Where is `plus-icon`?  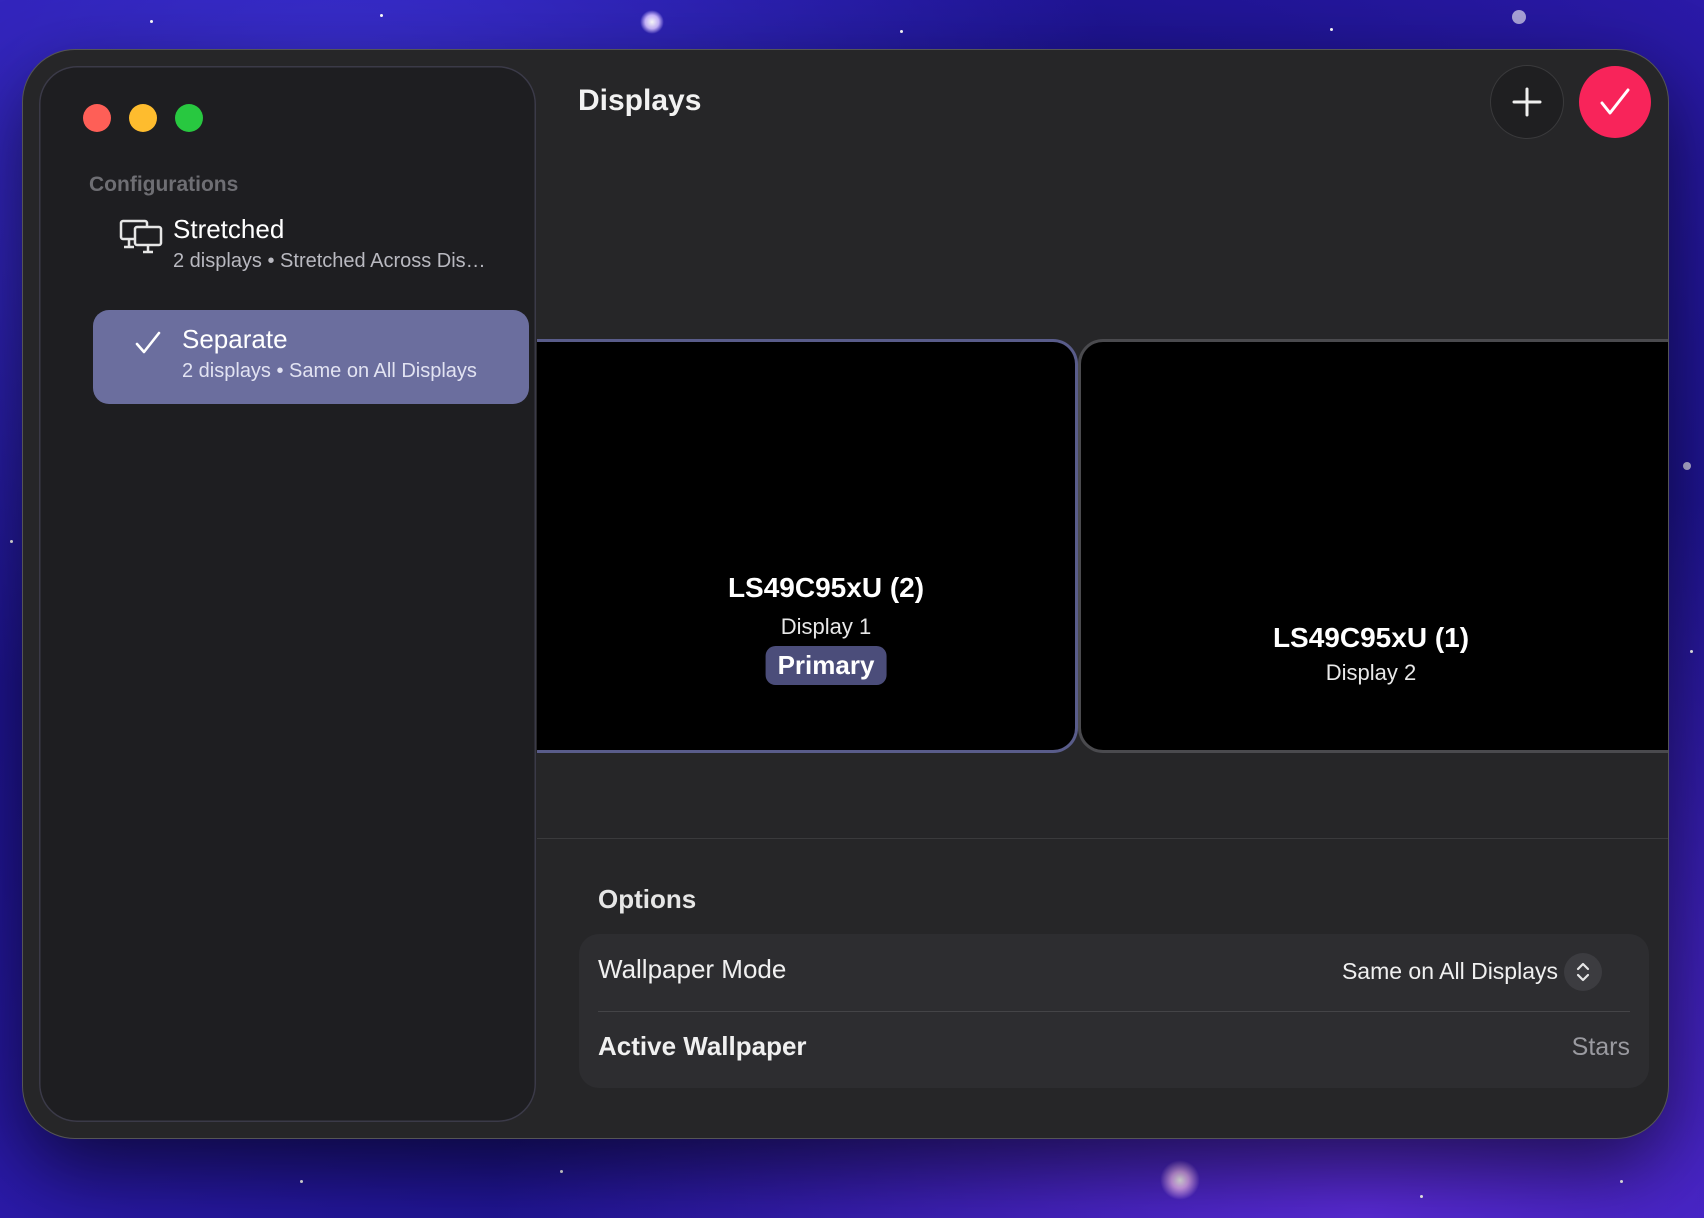
plus-icon is located at coordinates (1527, 102).